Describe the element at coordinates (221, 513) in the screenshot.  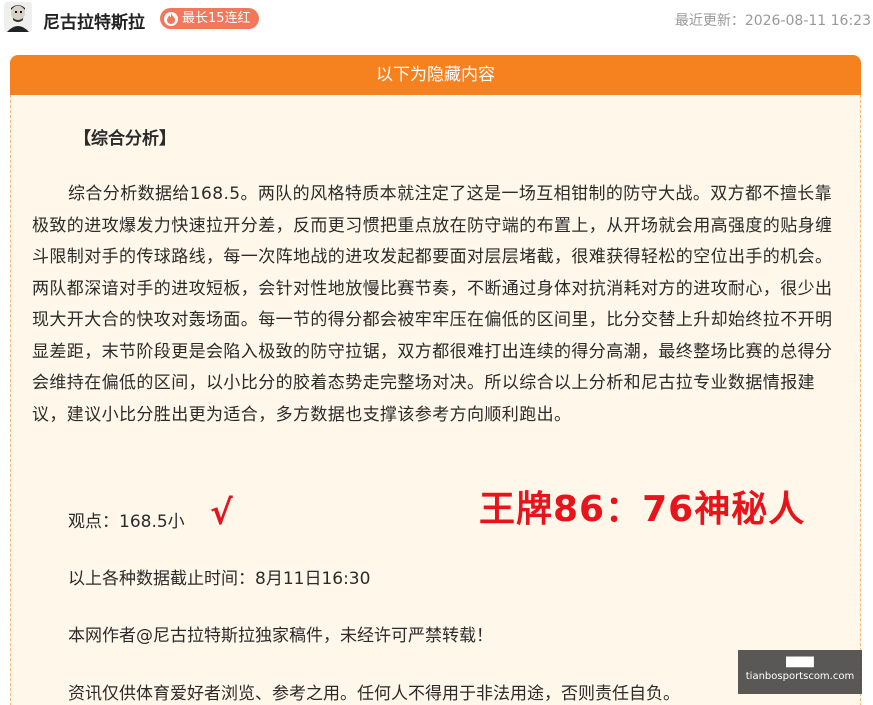
I see `check-mark-icon: √` at that location.